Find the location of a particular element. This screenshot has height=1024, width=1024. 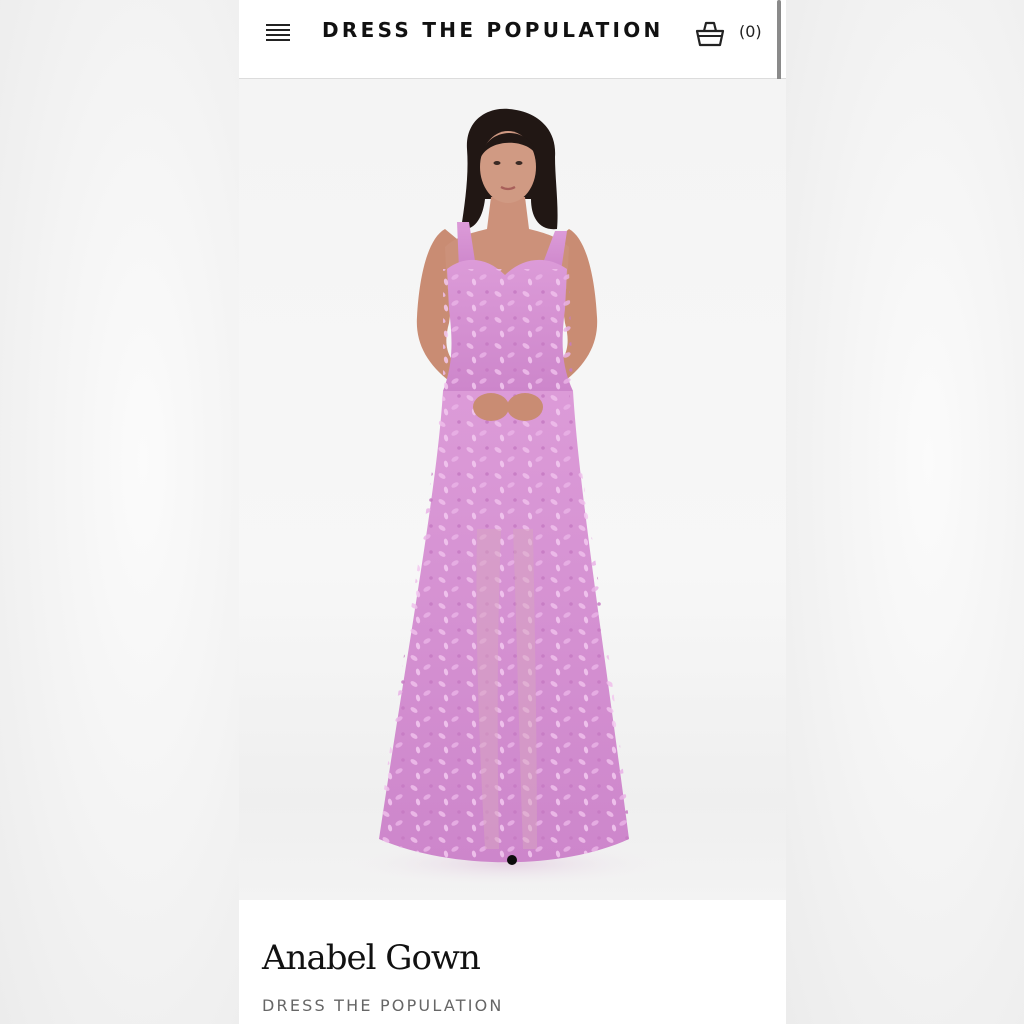

site-header: DRESS THE POPULATION (0) is located at coordinates (512, 85).